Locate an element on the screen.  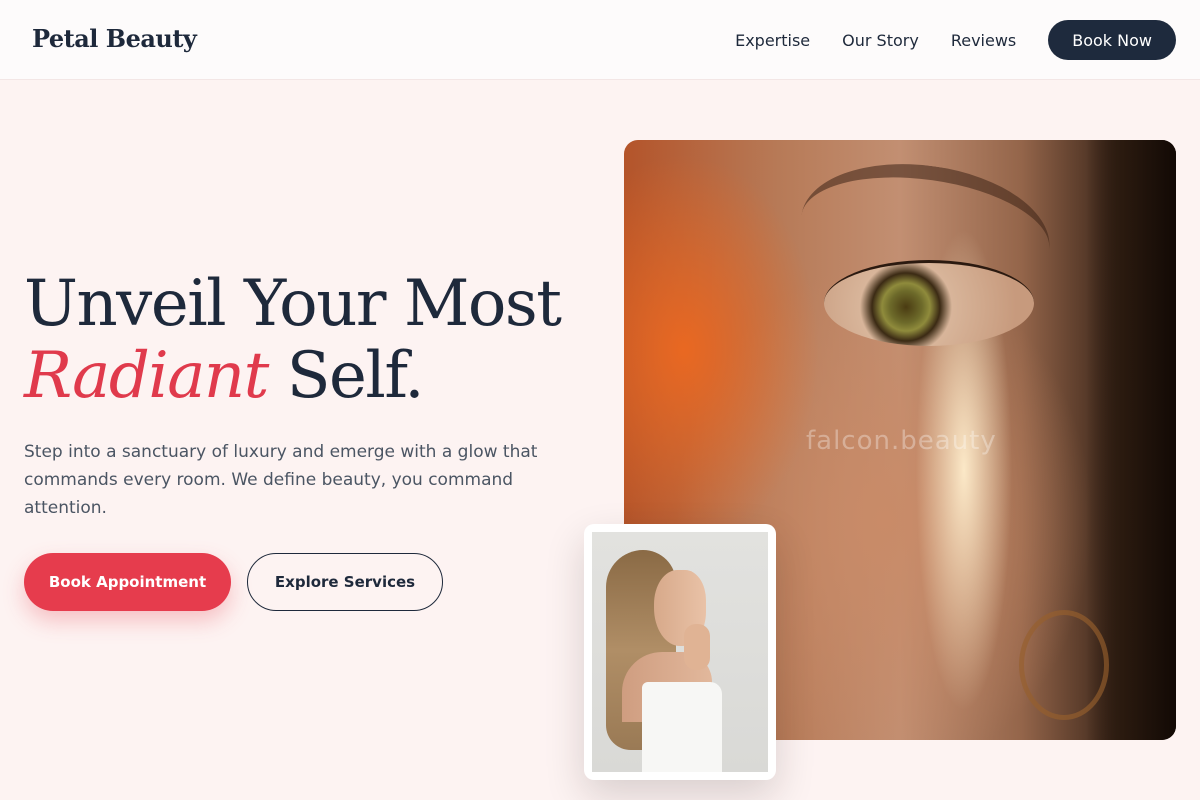
secondary-portrait-image is located at coordinates (680, 652).